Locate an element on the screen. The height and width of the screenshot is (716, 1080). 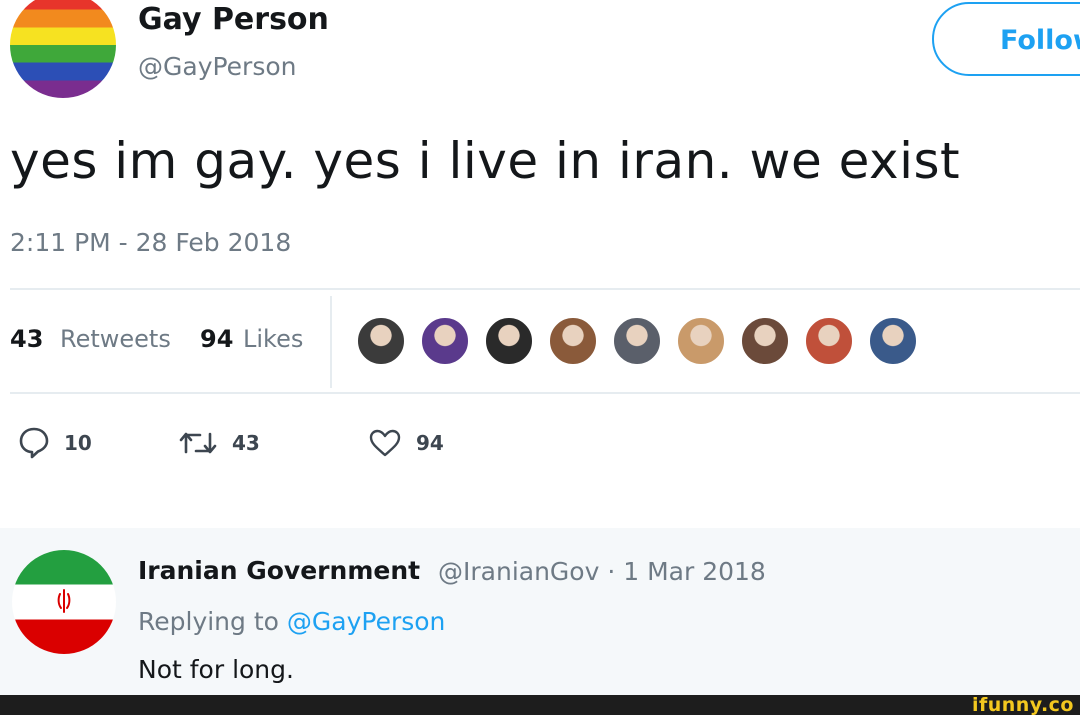
like-count: 94 is located at coordinates (430, 443).